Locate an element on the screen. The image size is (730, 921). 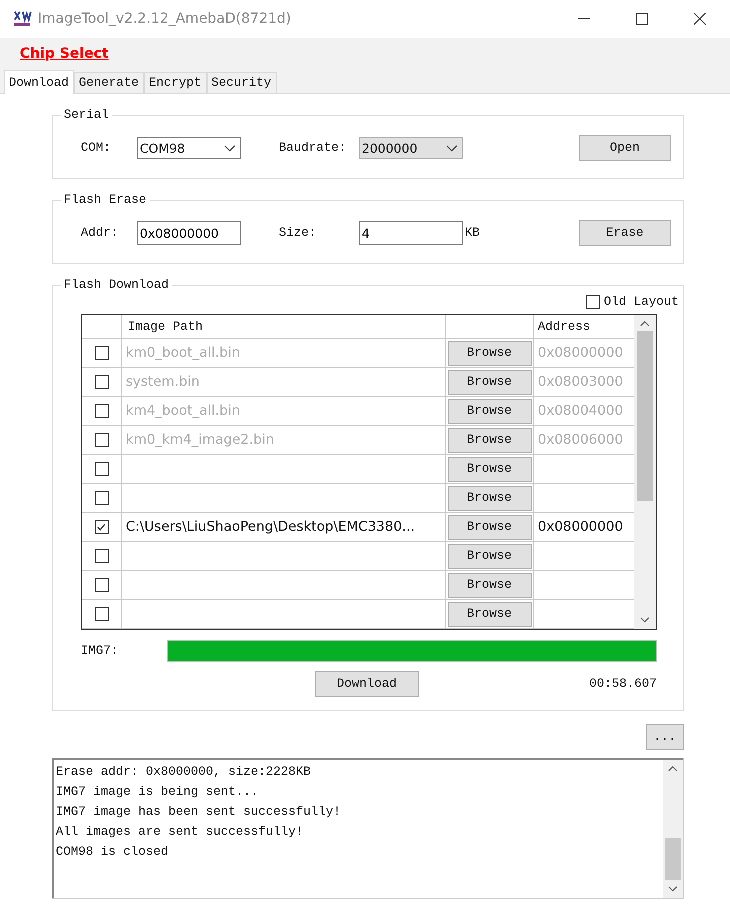
com-label: COM: is located at coordinates (96, 148).